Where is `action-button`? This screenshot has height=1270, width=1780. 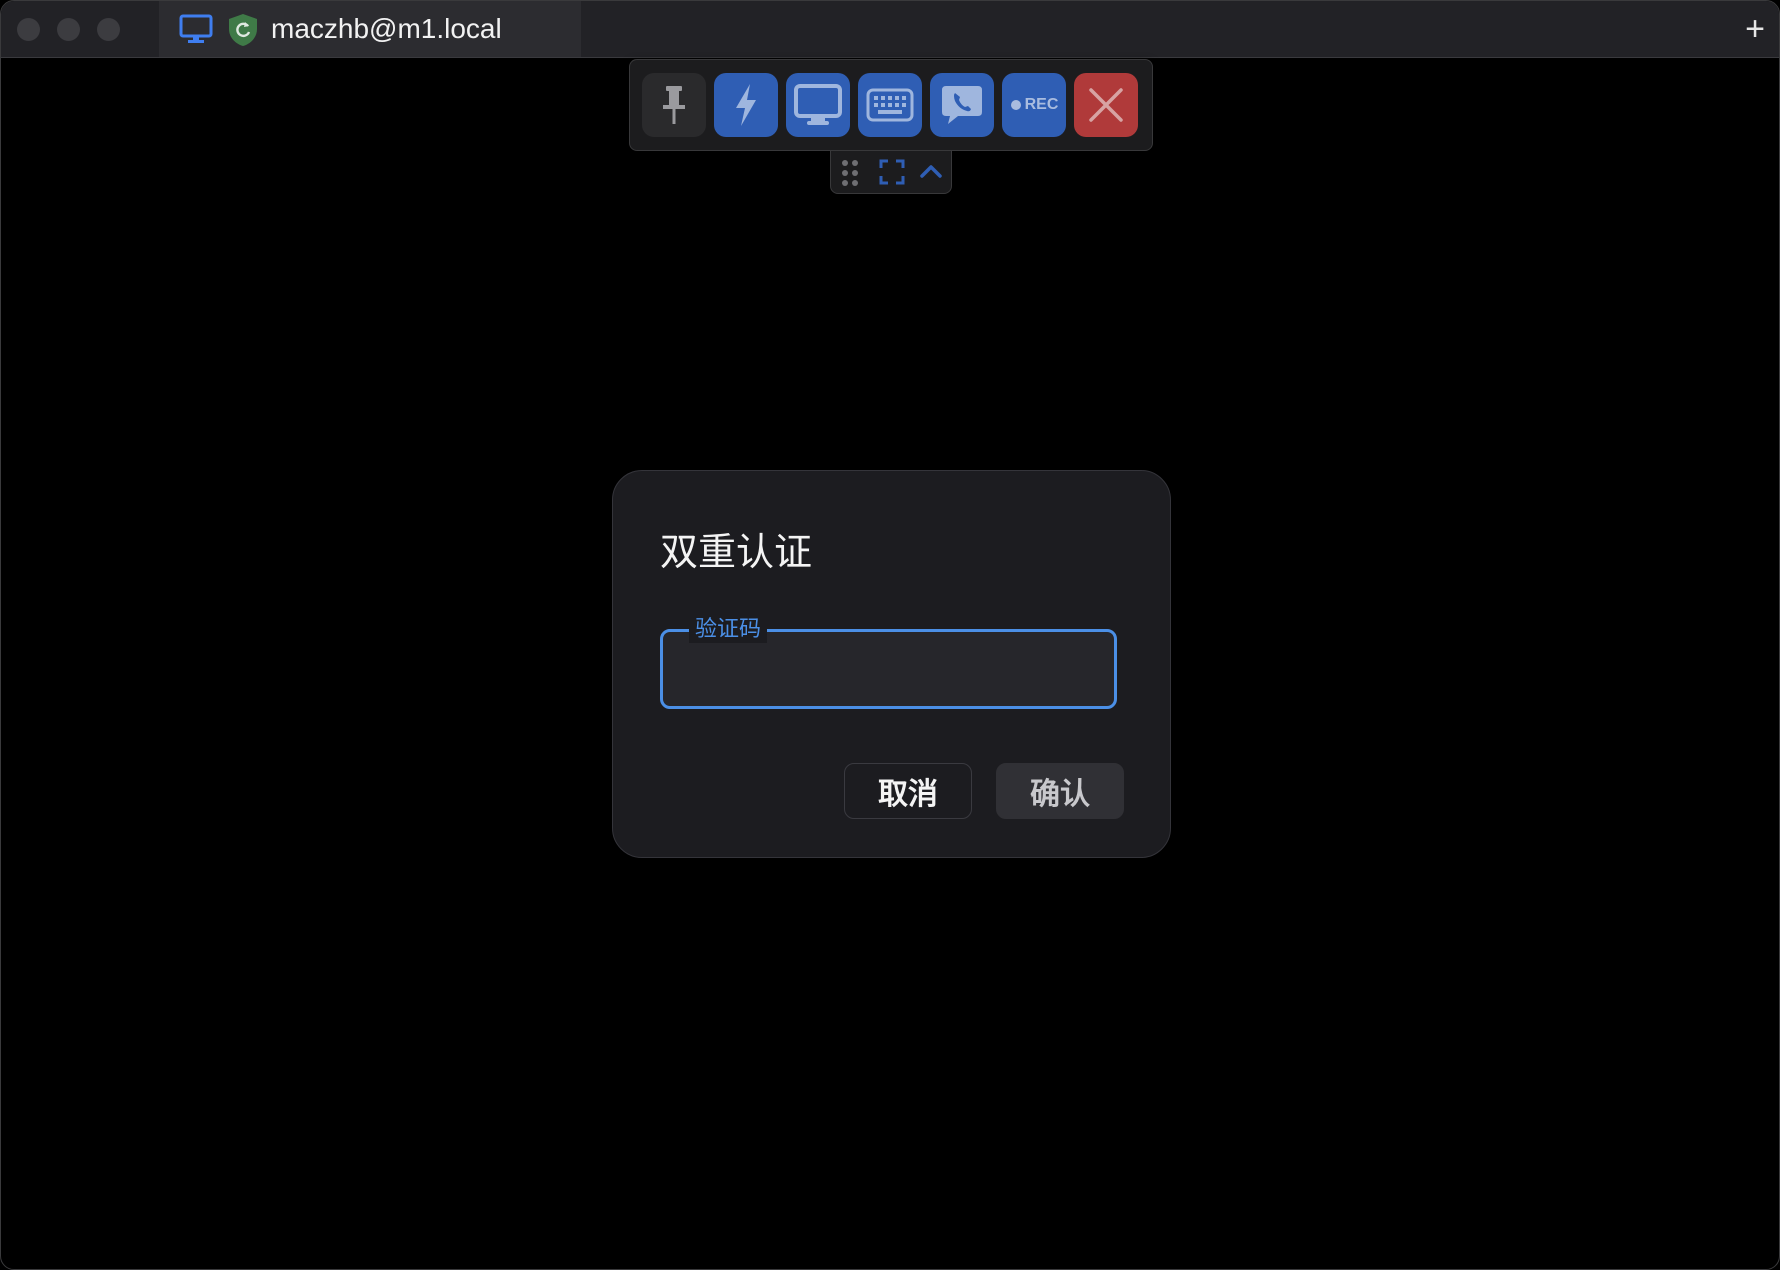
action-button is located at coordinates (746, 105).